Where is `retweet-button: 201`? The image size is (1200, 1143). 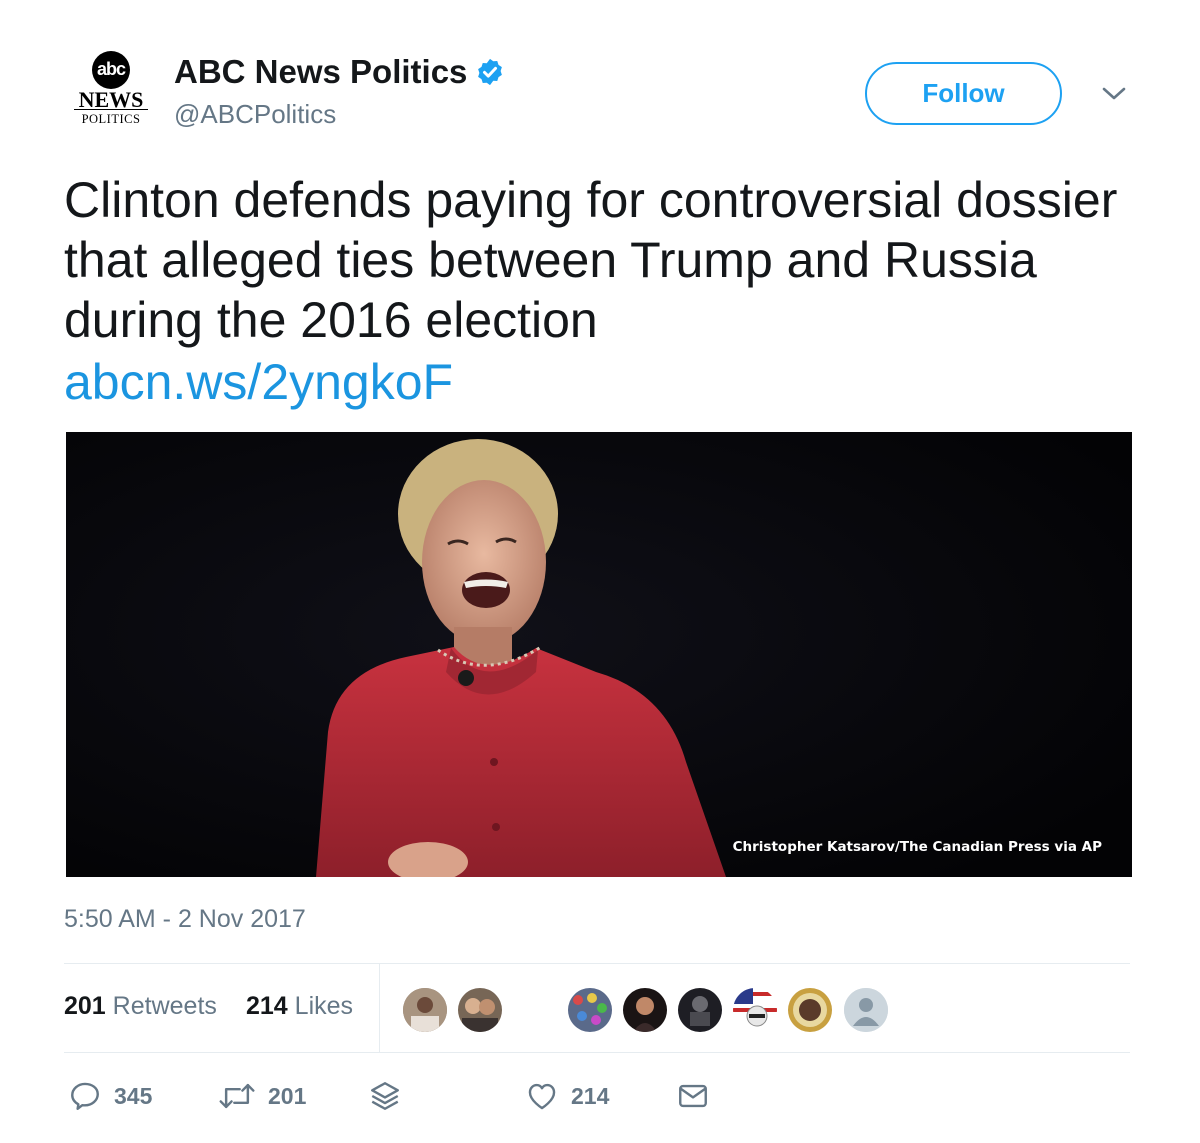
retweet-button: 201 is located at coordinates (262, 1096).